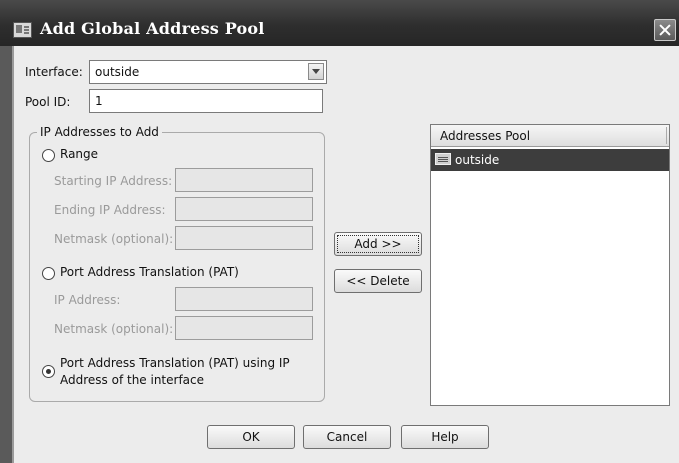  I want to click on pool-id-field: 1, so click(206, 101).